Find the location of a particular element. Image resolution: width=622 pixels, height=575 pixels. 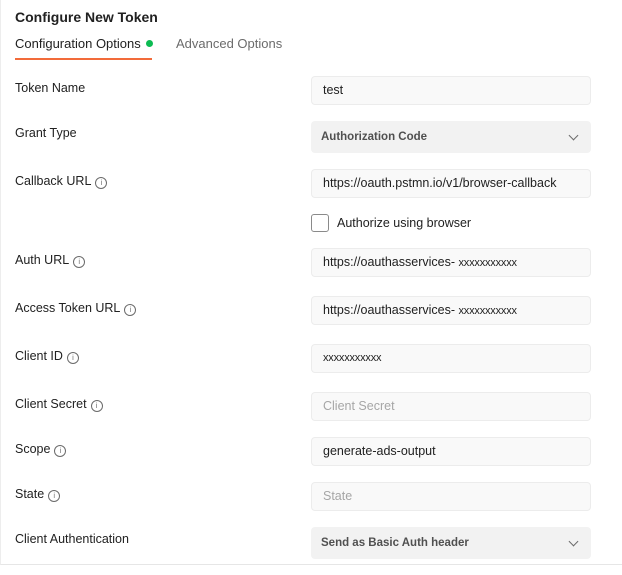

tab-configuration-options: Configuration Options is located at coordinates (84, 48).